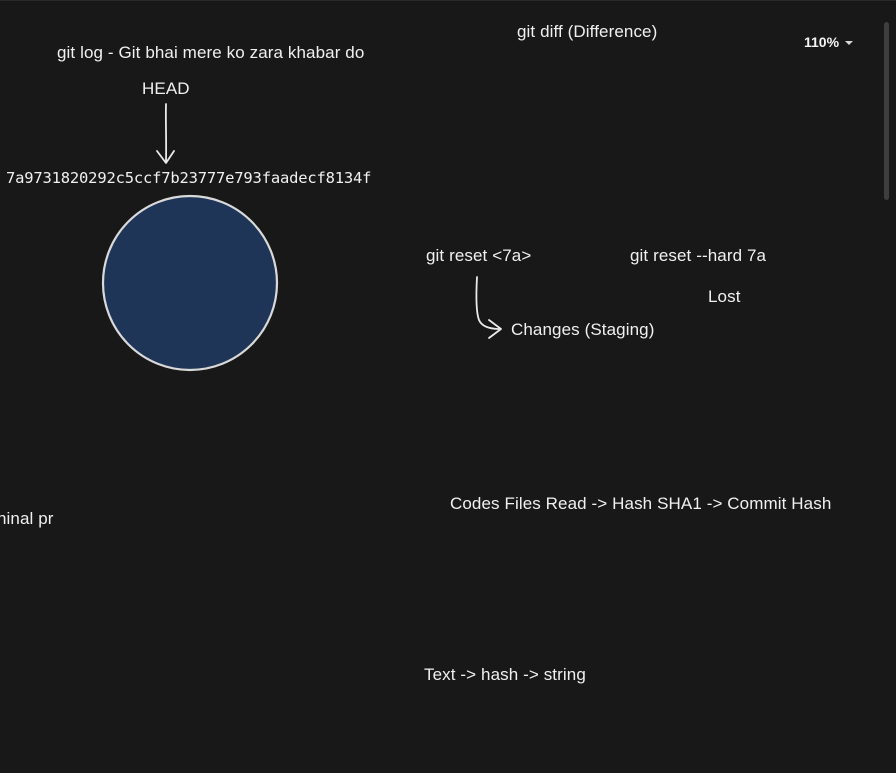  Describe the element at coordinates (190, 283) in the screenshot. I see `commit-node-circle` at that location.